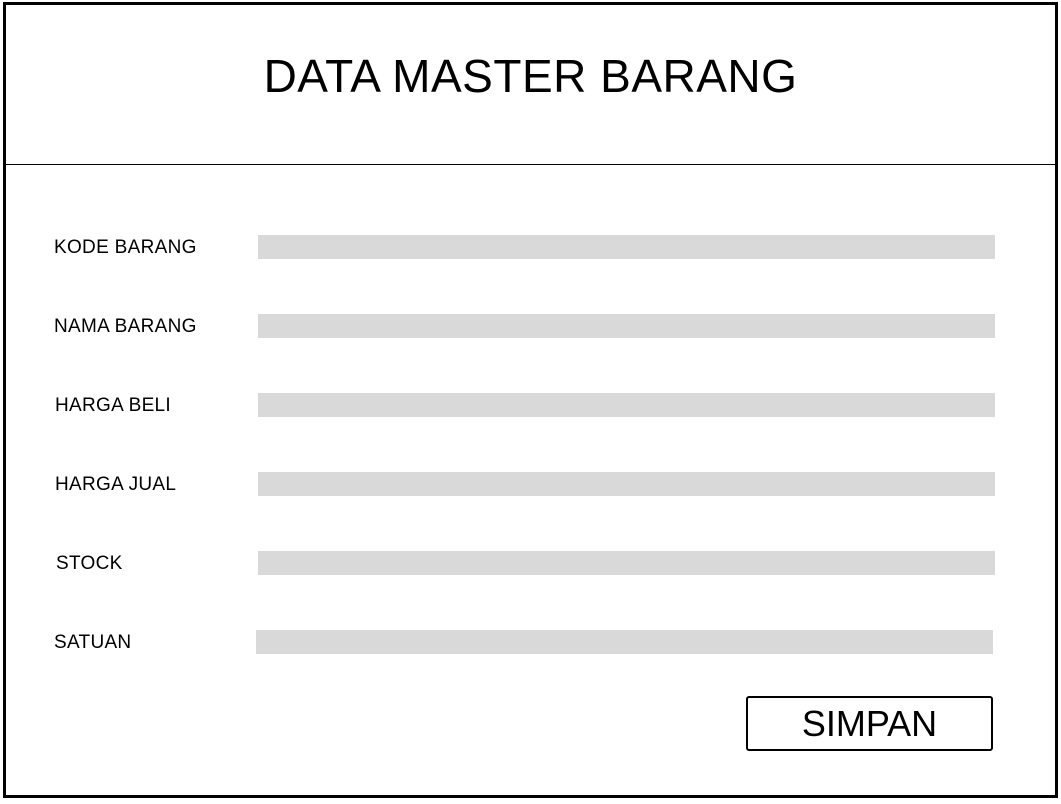  Describe the element at coordinates (626, 563) in the screenshot. I see `stock-input` at that location.